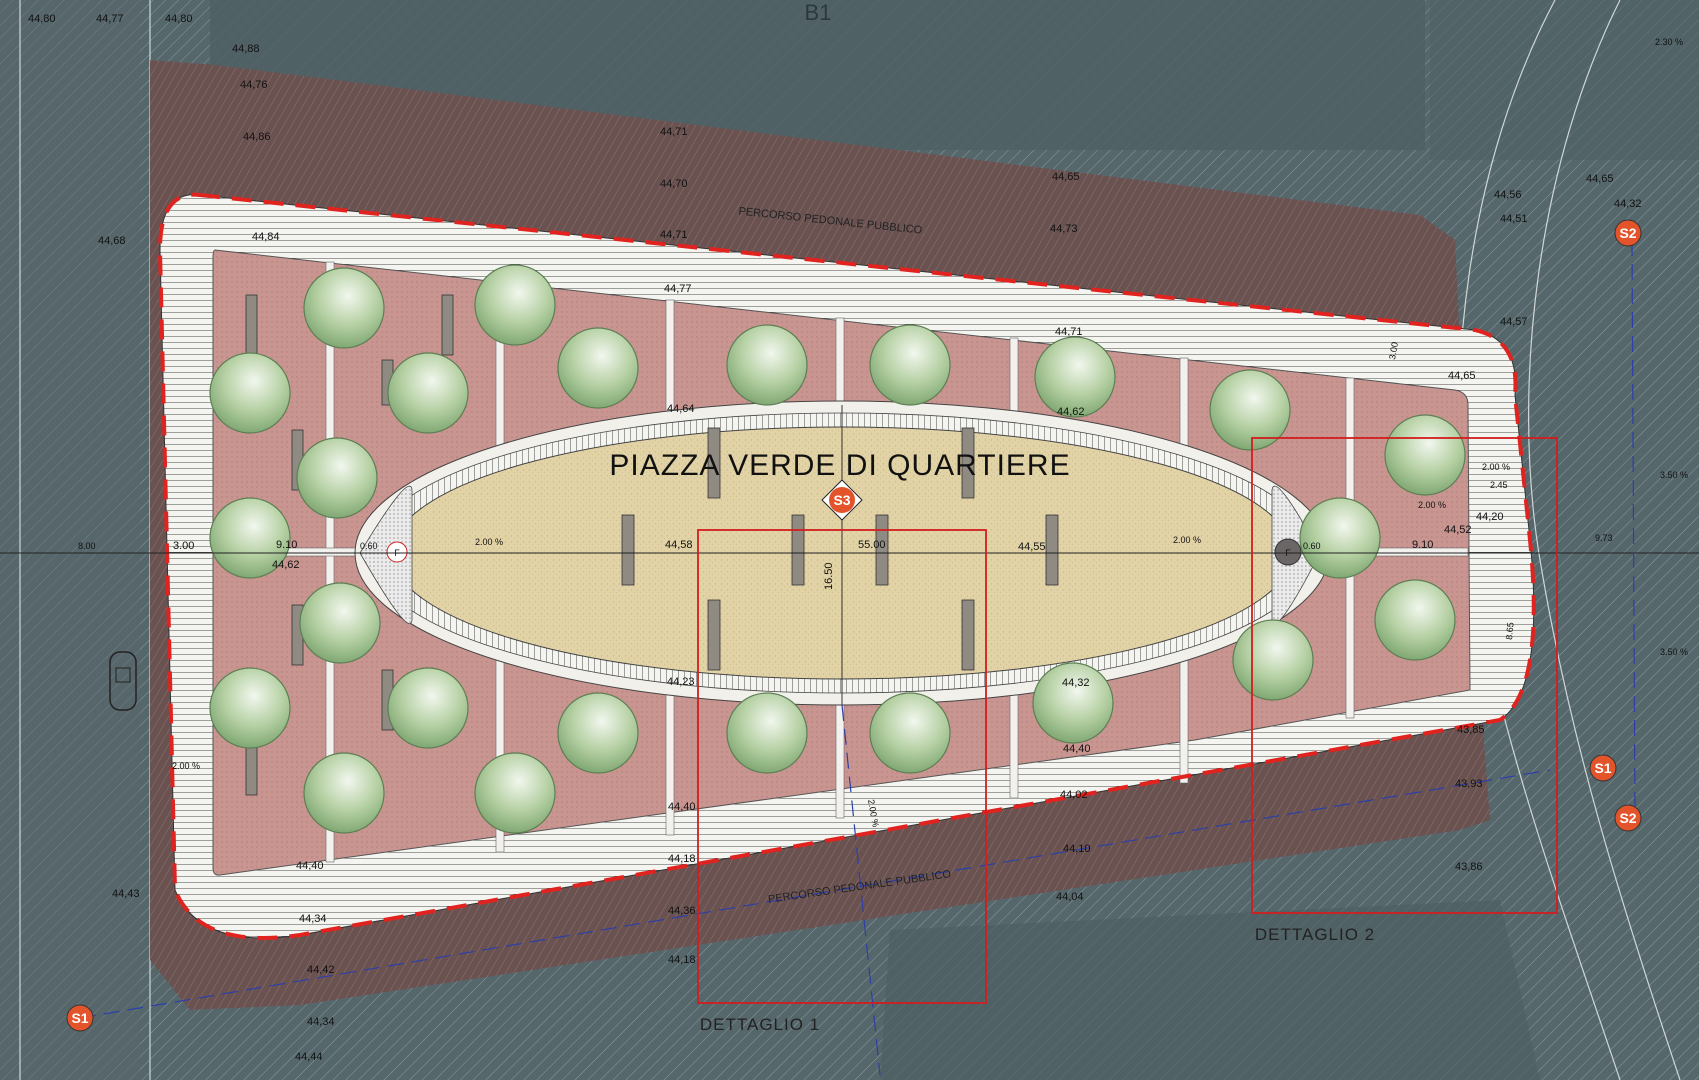  What do you see at coordinates (1604, 538) in the screenshot?
I see `dim-right-offset: 9.73` at bounding box center [1604, 538].